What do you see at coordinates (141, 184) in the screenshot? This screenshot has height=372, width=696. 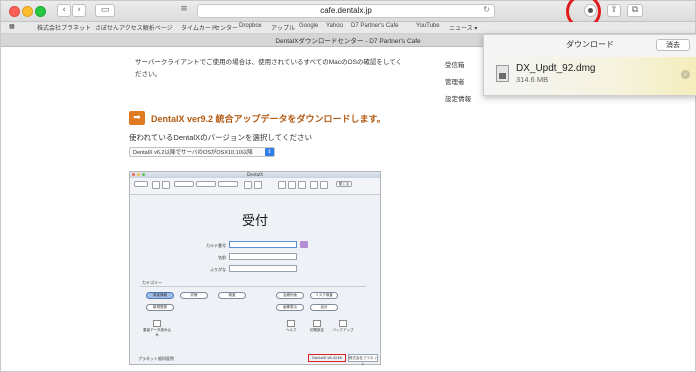 I see `app-back-button` at bounding box center [141, 184].